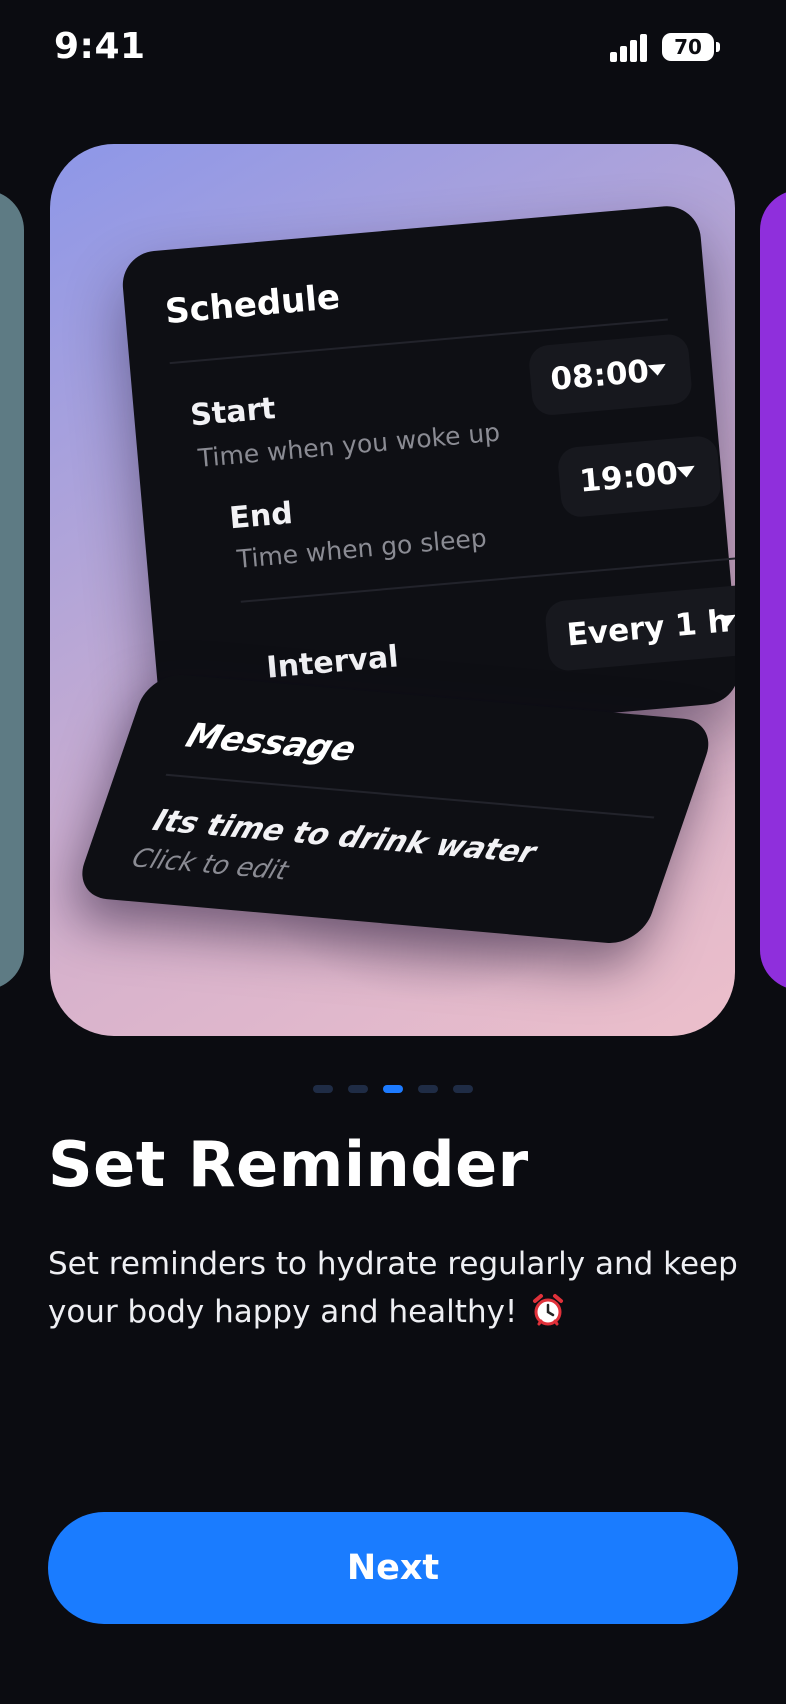 Image resolution: width=786 pixels, height=1704 pixels. Describe the element at coordinates (252, 305) in the screenshot. I see `schedule-title: Schedule` at that location.